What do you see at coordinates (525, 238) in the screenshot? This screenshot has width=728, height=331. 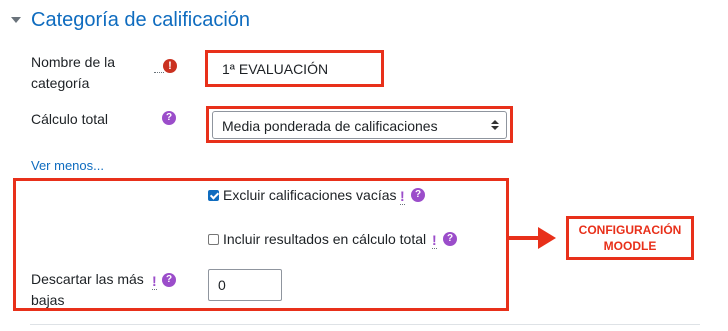 I see `annotation-arrow-shaft` at bounding box center [525, 238].